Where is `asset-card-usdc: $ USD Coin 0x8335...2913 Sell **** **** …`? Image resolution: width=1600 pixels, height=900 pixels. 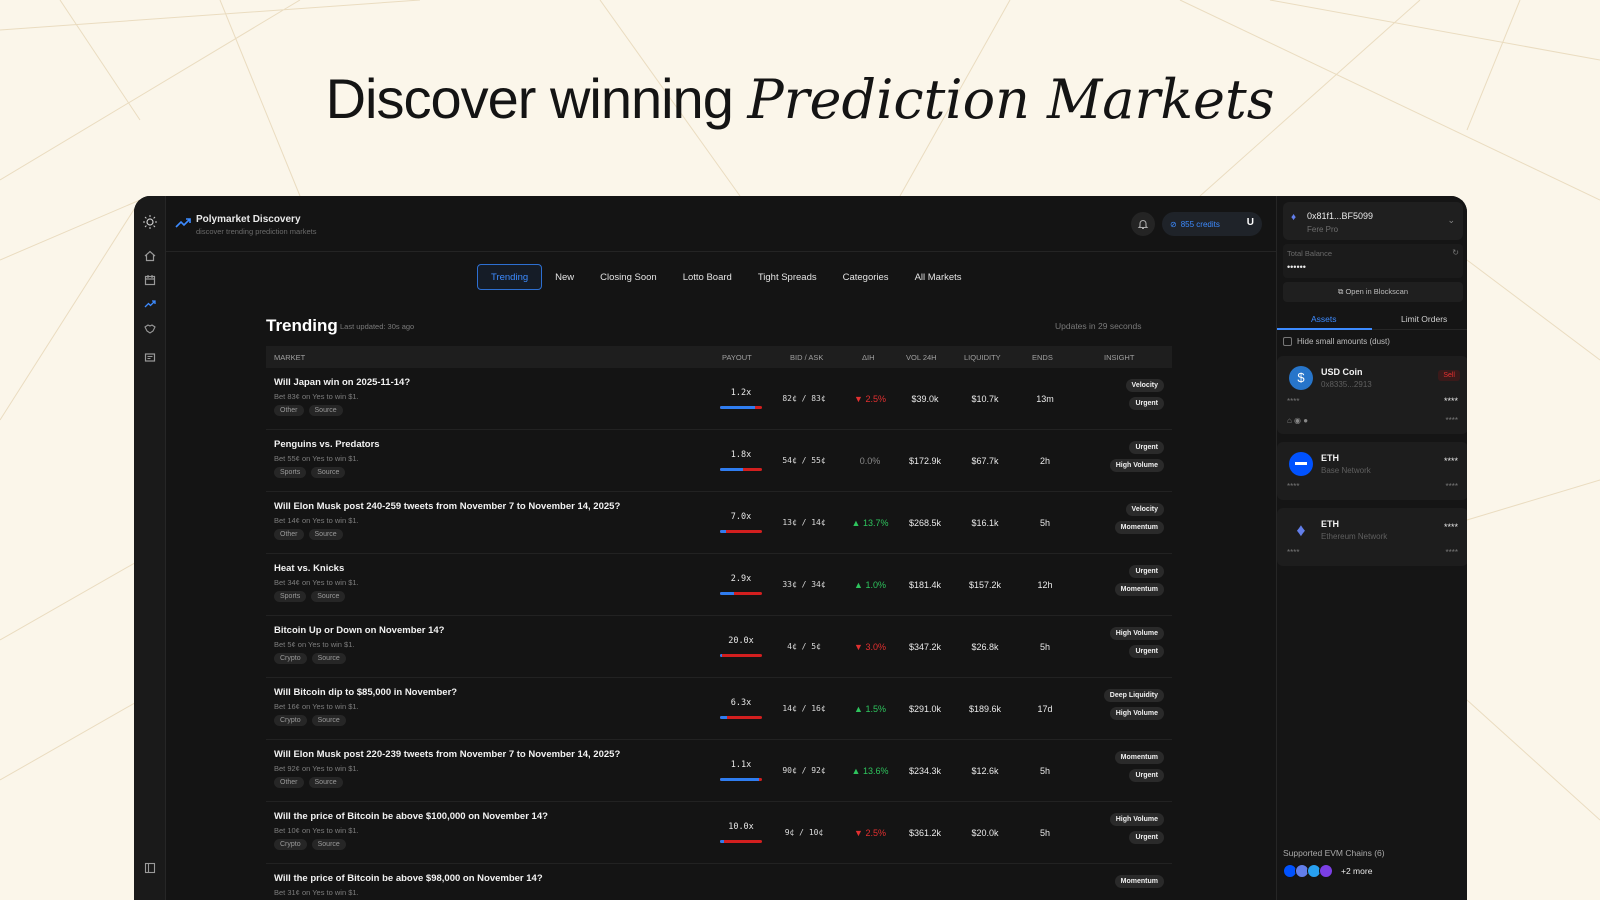
asset-card-usdc: $ USD Coin 0x8335...2913 Sell **** **** … is located at coordinates (1372, 395).